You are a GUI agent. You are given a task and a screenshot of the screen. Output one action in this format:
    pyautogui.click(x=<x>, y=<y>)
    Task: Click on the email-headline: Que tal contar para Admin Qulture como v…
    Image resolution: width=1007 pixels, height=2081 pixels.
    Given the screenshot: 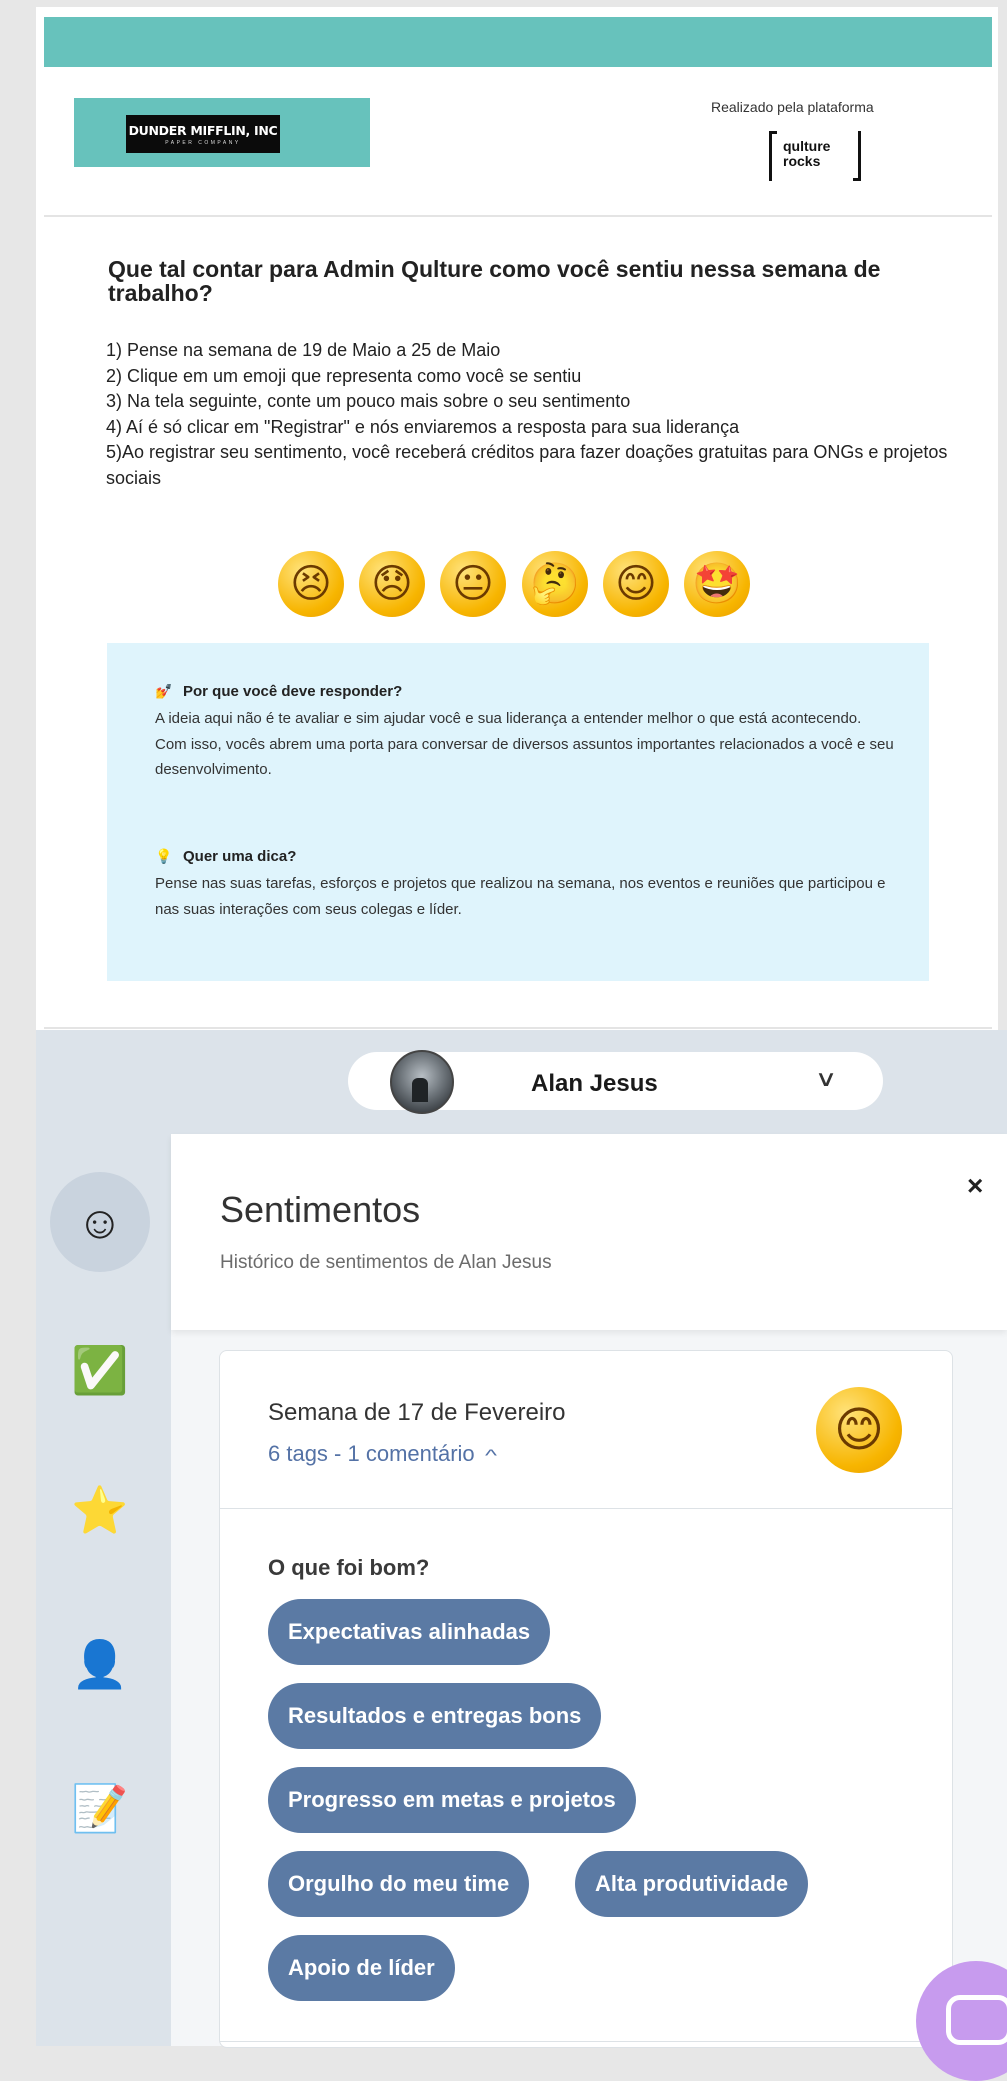 What is the action you would take?
    pyautogui.click(x=494, y=281)
    